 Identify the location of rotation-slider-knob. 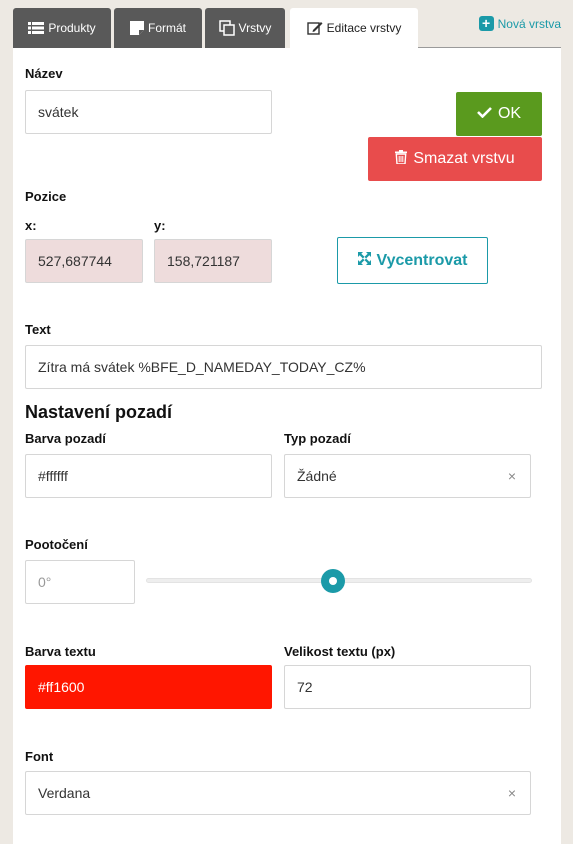
(333, 581).